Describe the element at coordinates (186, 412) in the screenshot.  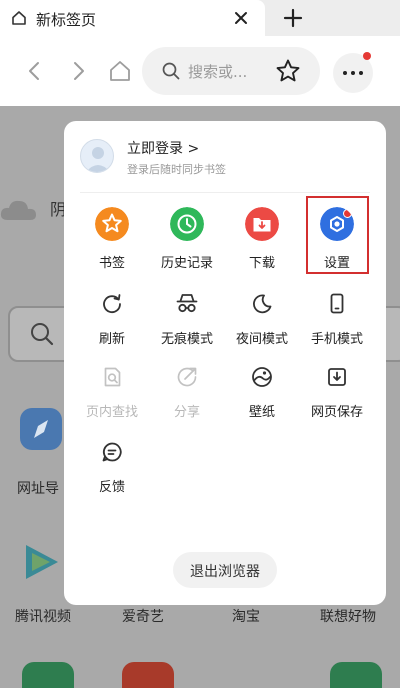
I see `menu-label: 分享` at that location.